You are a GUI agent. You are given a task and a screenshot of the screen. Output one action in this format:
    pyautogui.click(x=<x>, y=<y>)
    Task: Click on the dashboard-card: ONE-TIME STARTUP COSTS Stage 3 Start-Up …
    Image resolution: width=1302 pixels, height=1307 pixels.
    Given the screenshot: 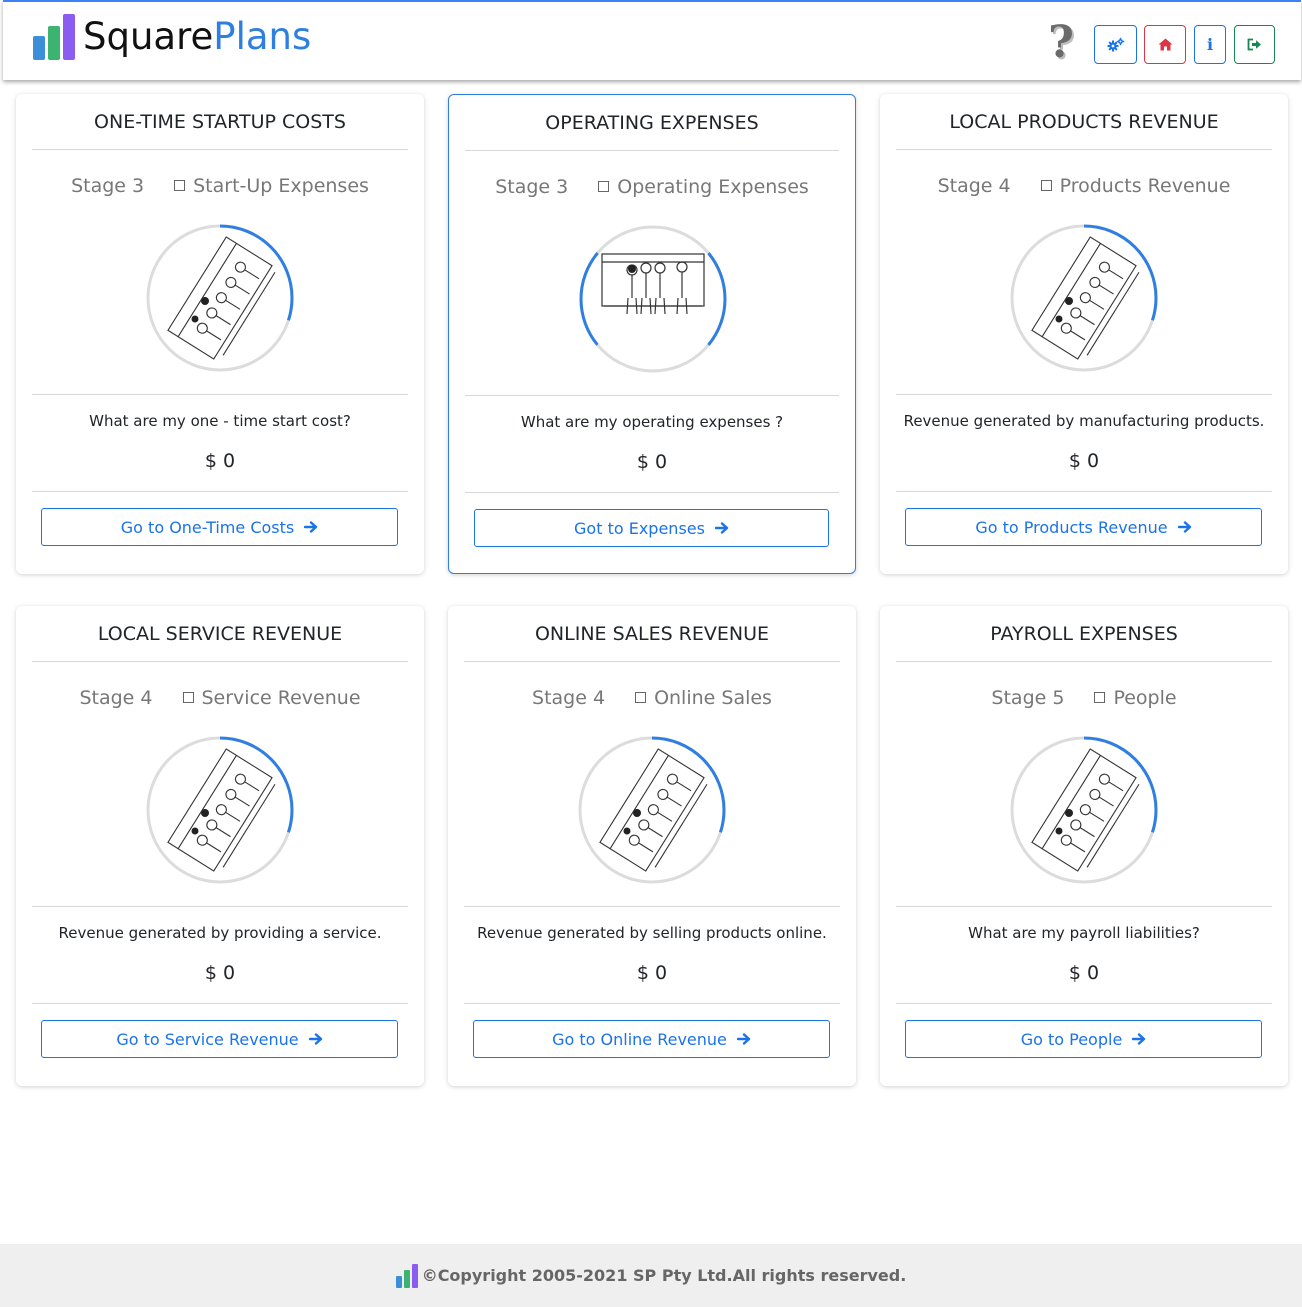 What is the action you would take?
    pyautogui.click(x=220, y=334)
    